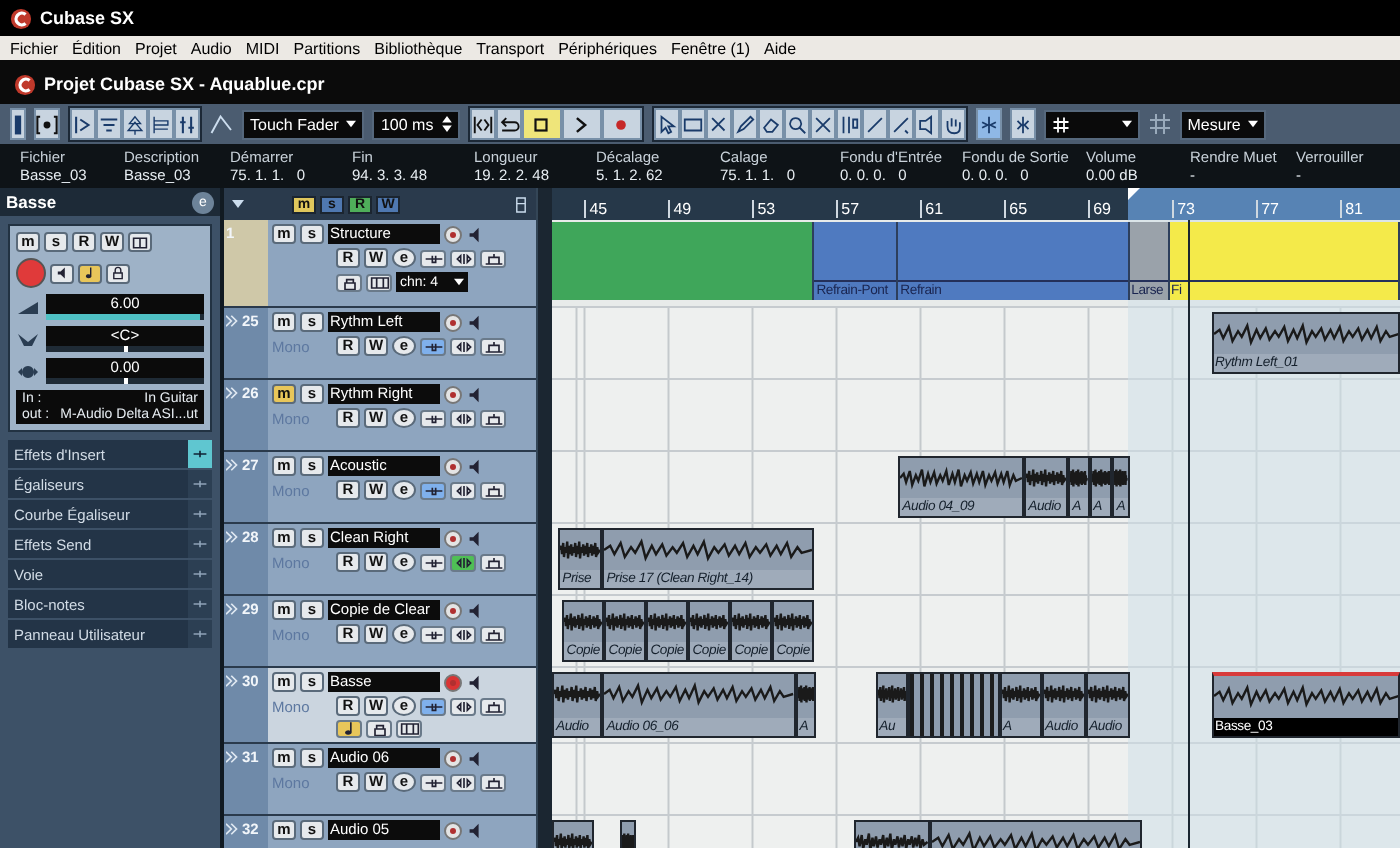 The height and width of the screenshot is (848, 1400). Describe the element at coordinates (508, 124) in the screenshot. I see `cycle-icon` at that location.